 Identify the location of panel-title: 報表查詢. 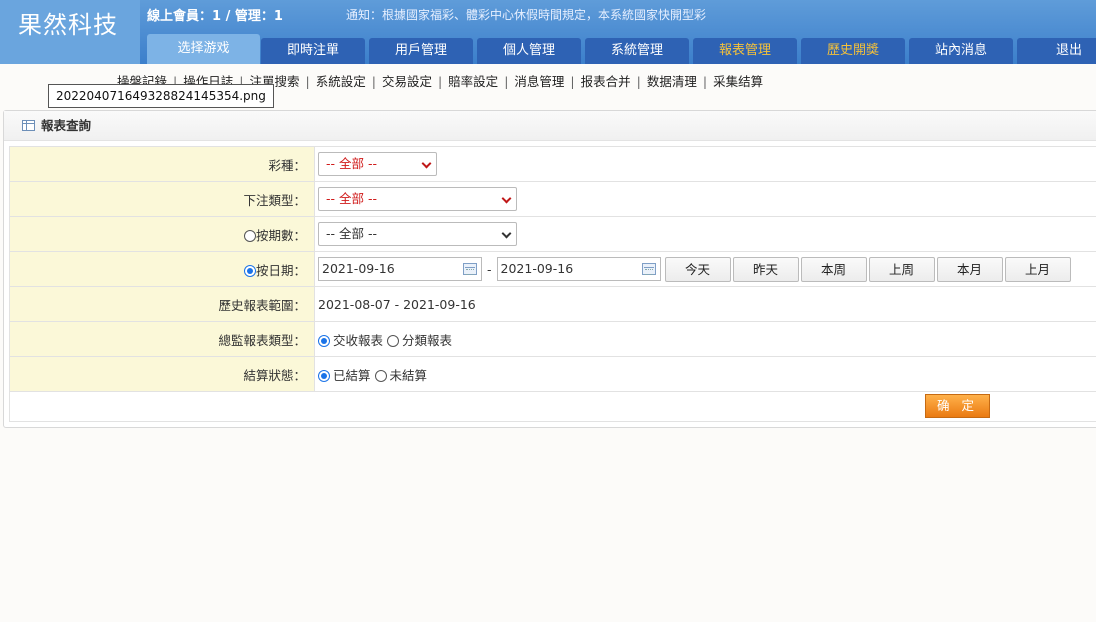
(66, 125).